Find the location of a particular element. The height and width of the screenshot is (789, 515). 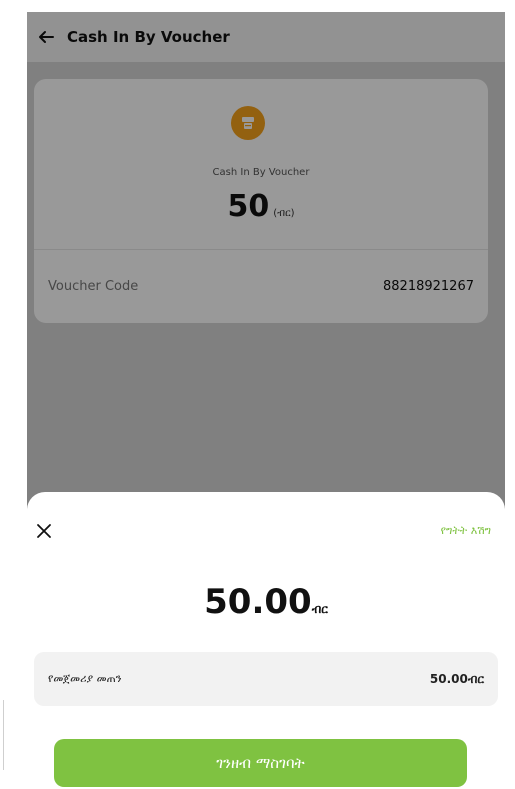

initial-amount-value: 50.00ብር is located at coordinates (456, 678).